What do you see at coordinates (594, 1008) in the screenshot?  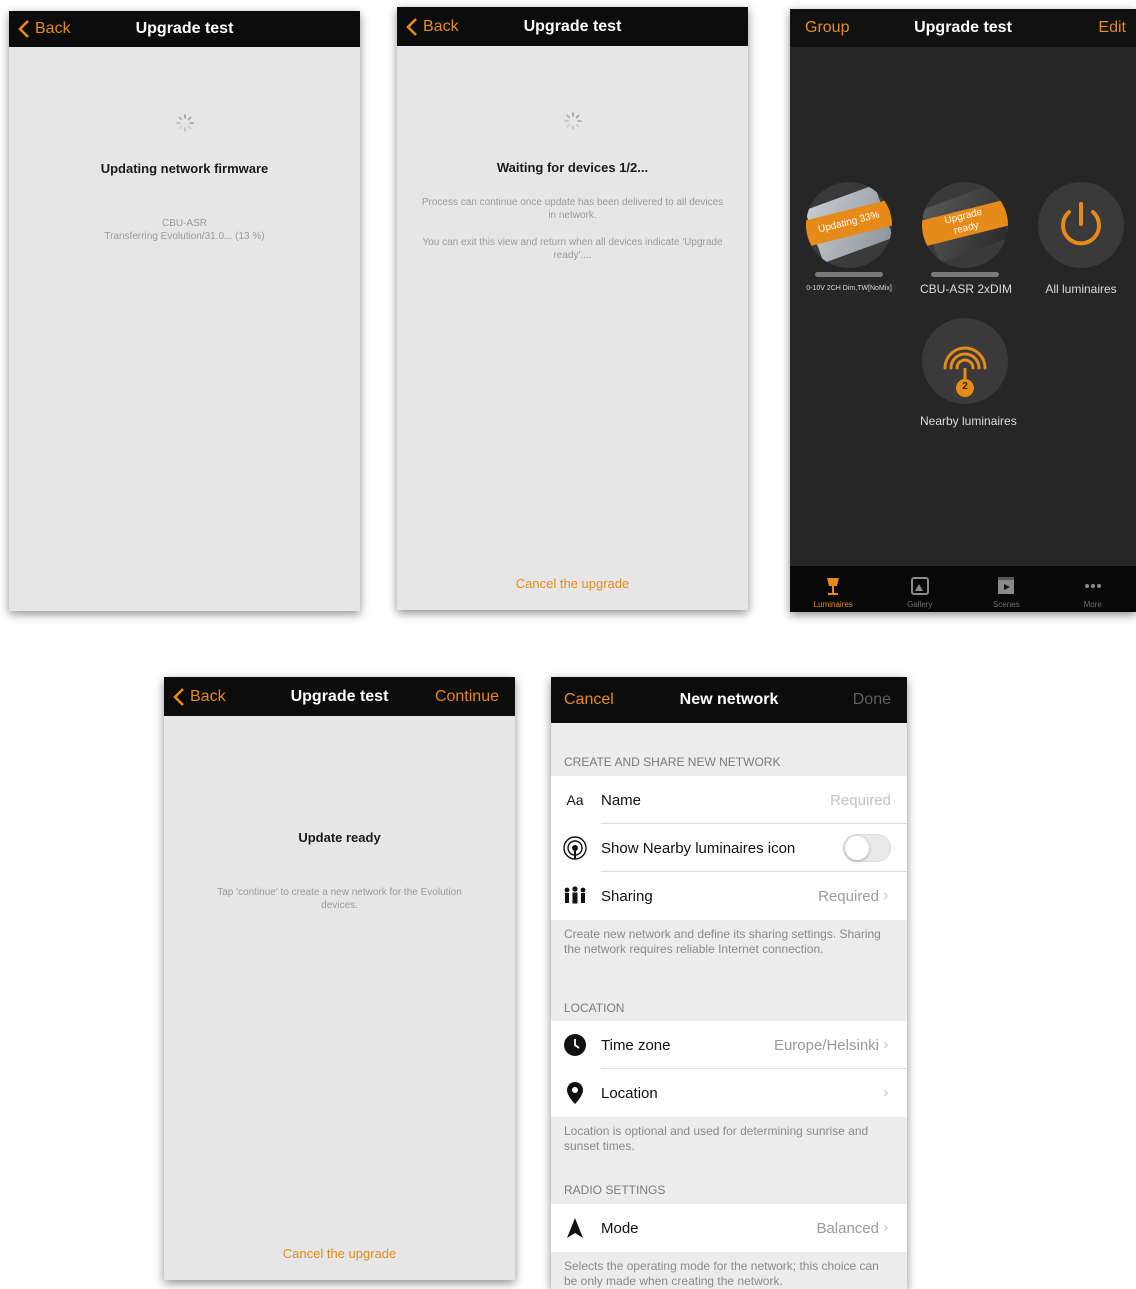 I see `section-header: LOCATION` at bounding box center [594, 1008].